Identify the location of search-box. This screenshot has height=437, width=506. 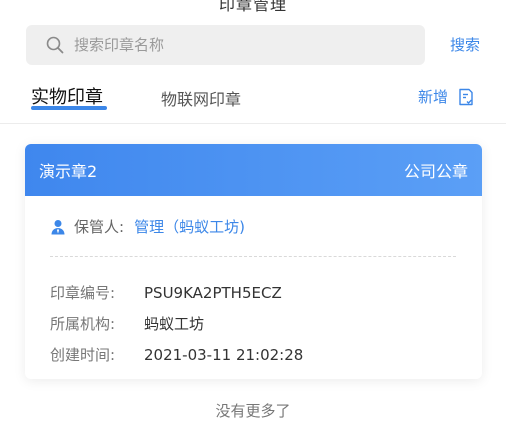
(225, 45).